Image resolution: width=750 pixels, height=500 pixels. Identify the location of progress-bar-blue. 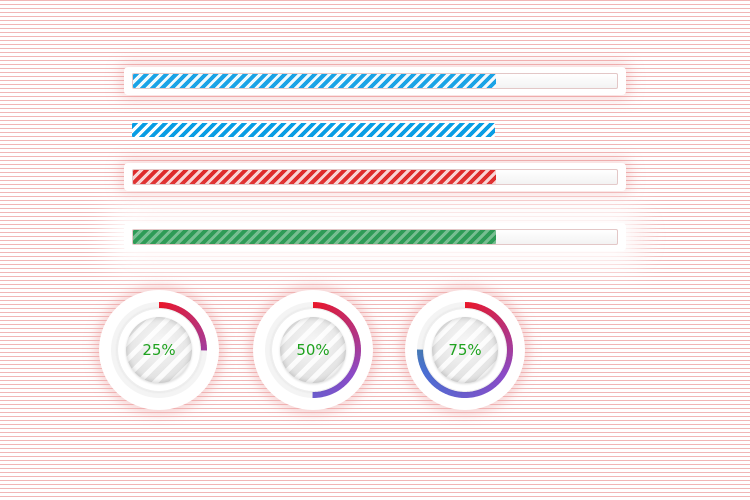
(375, 81).